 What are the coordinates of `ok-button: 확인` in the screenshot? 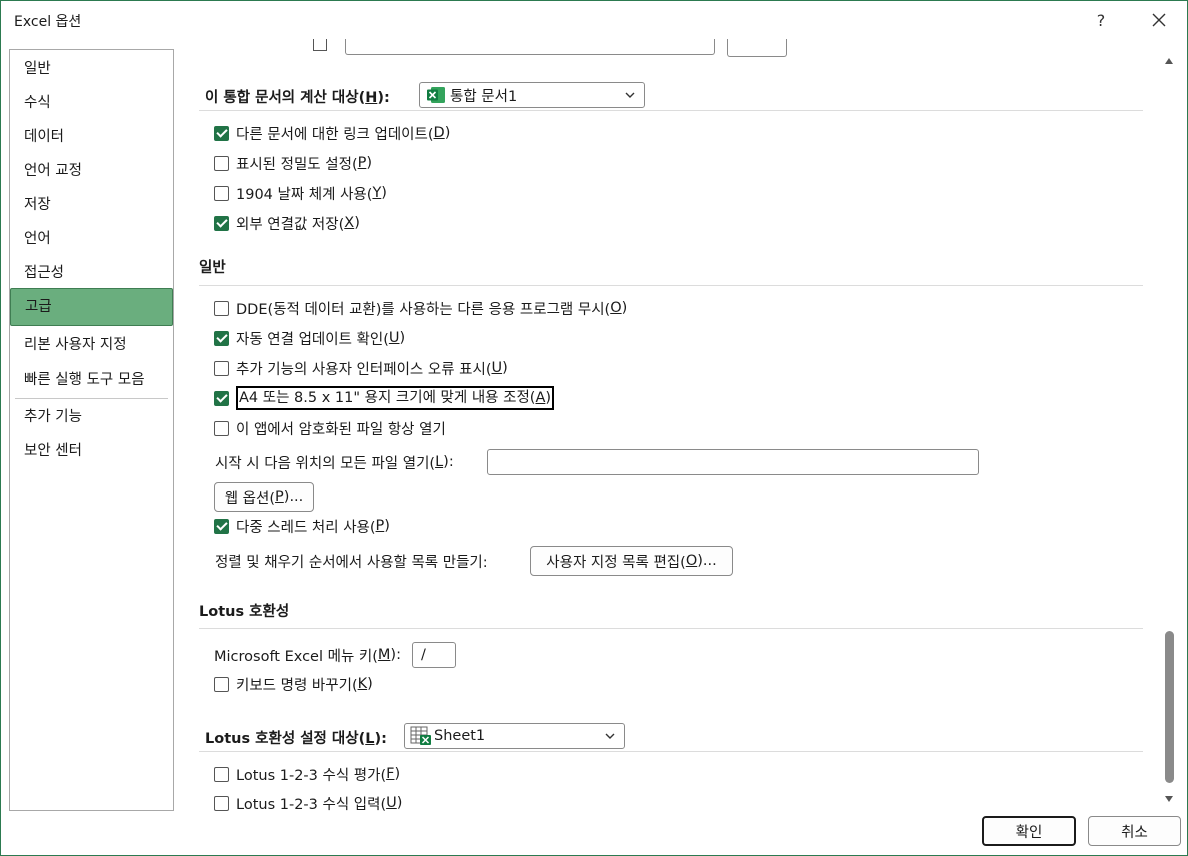 It's located at (1029, 831).